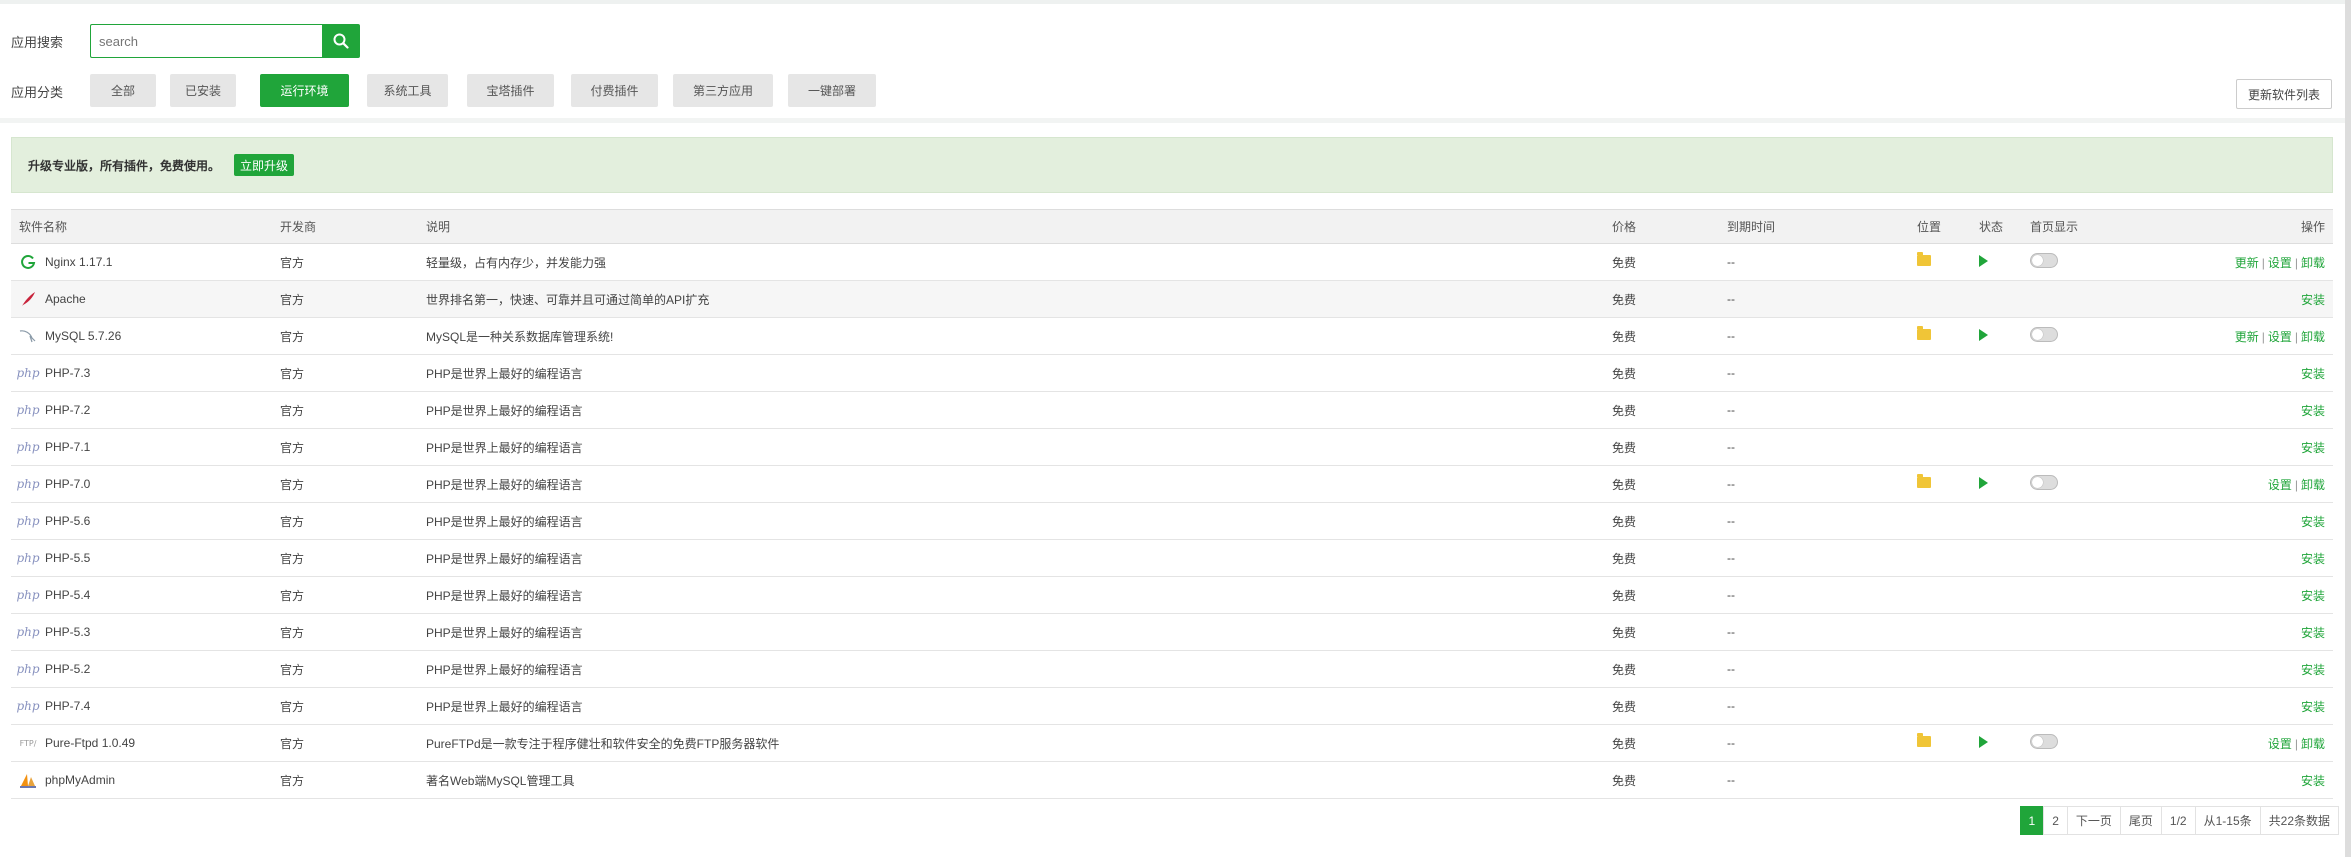 Image resolution: width=2351 pixels, height=857 pixels. I want to click on header-description: 说明, so click(1011, 226).